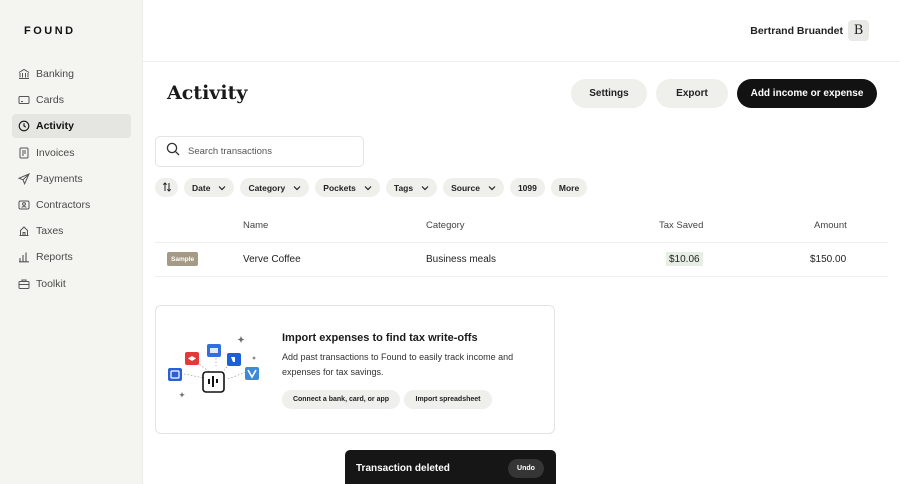 This screenshot has height=484, width=900. What do you see at coordinates (684, 259) in the screenshot?
I see `row-tax-saved: $10.06` at bounding box center [684, 259].